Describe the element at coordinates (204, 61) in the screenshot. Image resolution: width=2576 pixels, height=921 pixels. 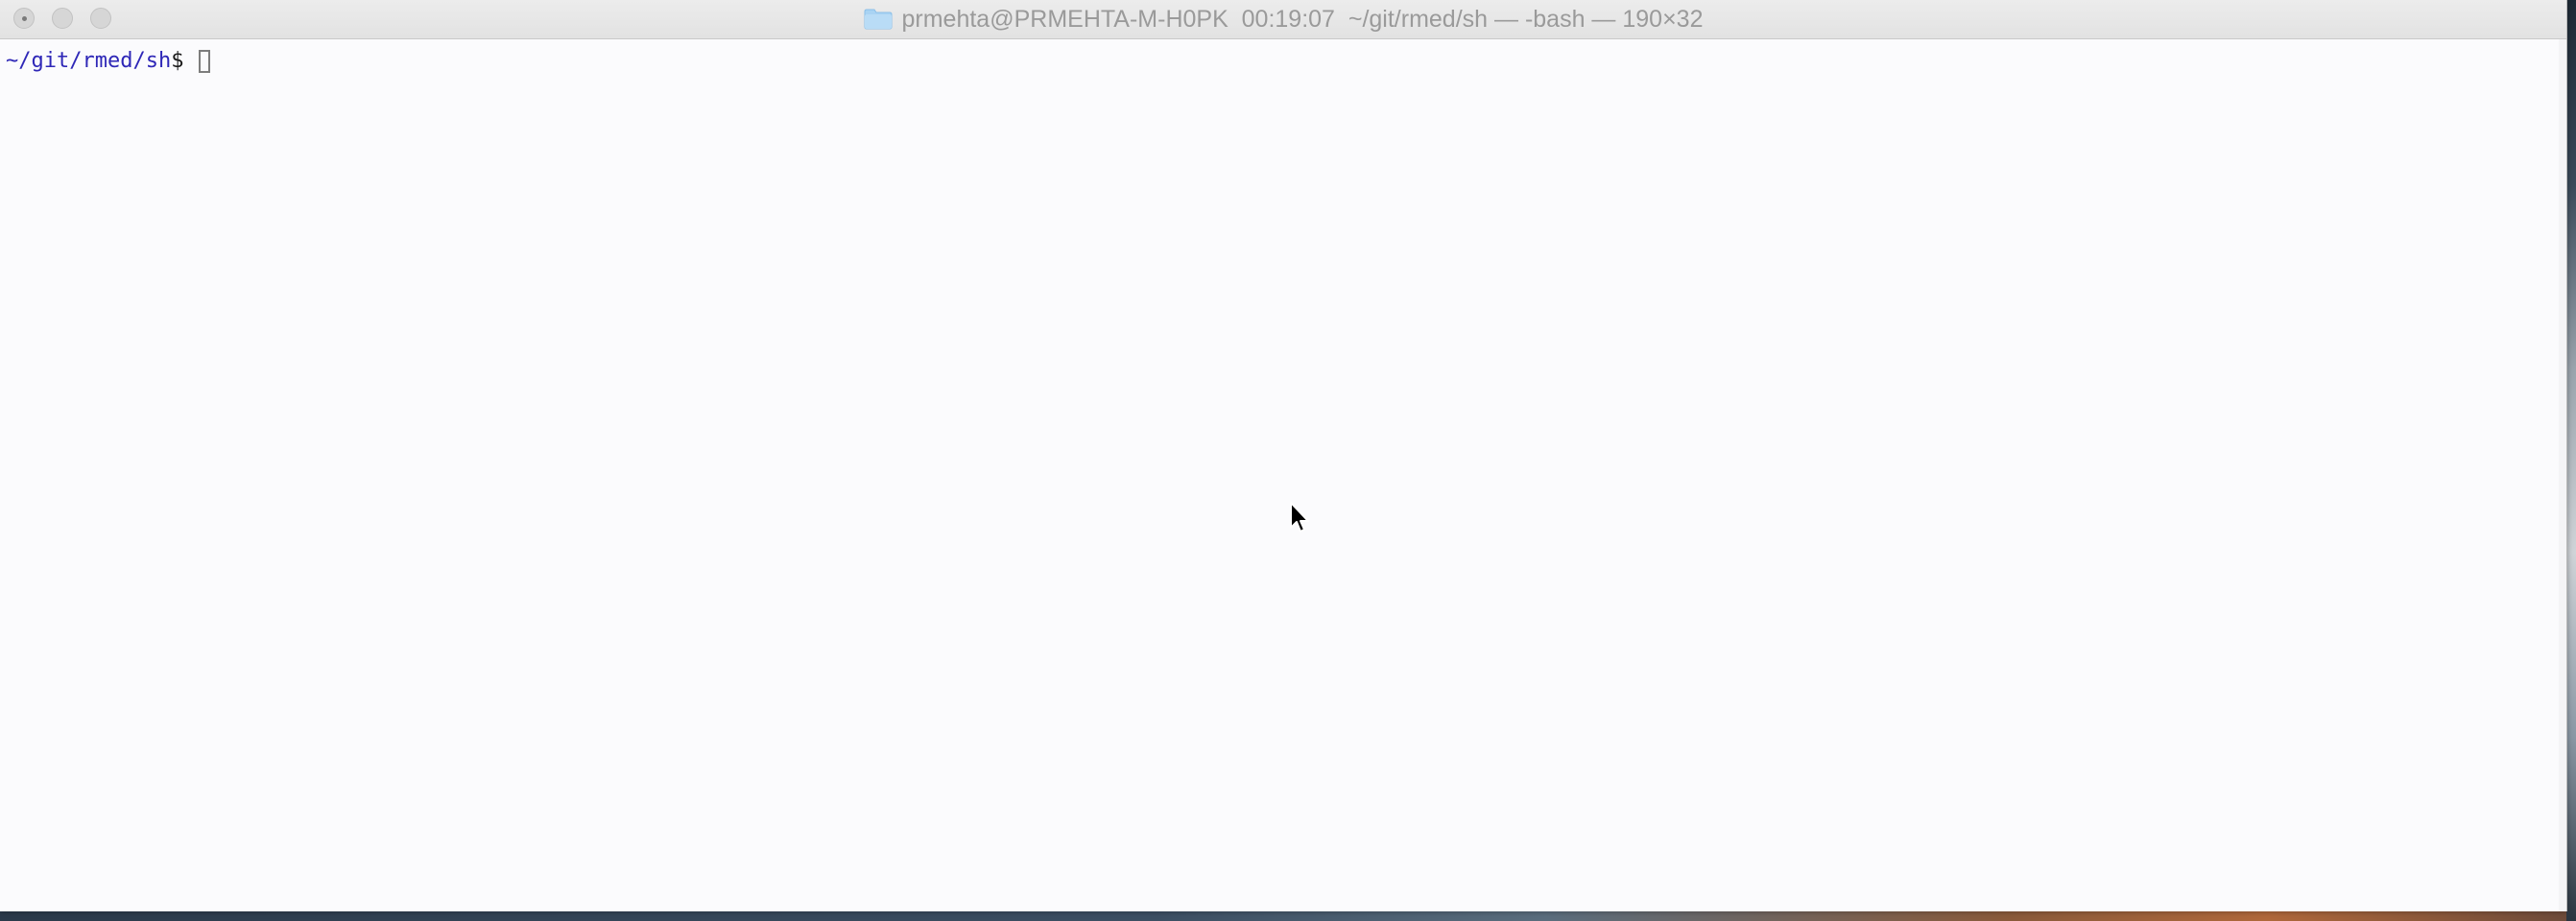
I see `text-cursor` at that location.